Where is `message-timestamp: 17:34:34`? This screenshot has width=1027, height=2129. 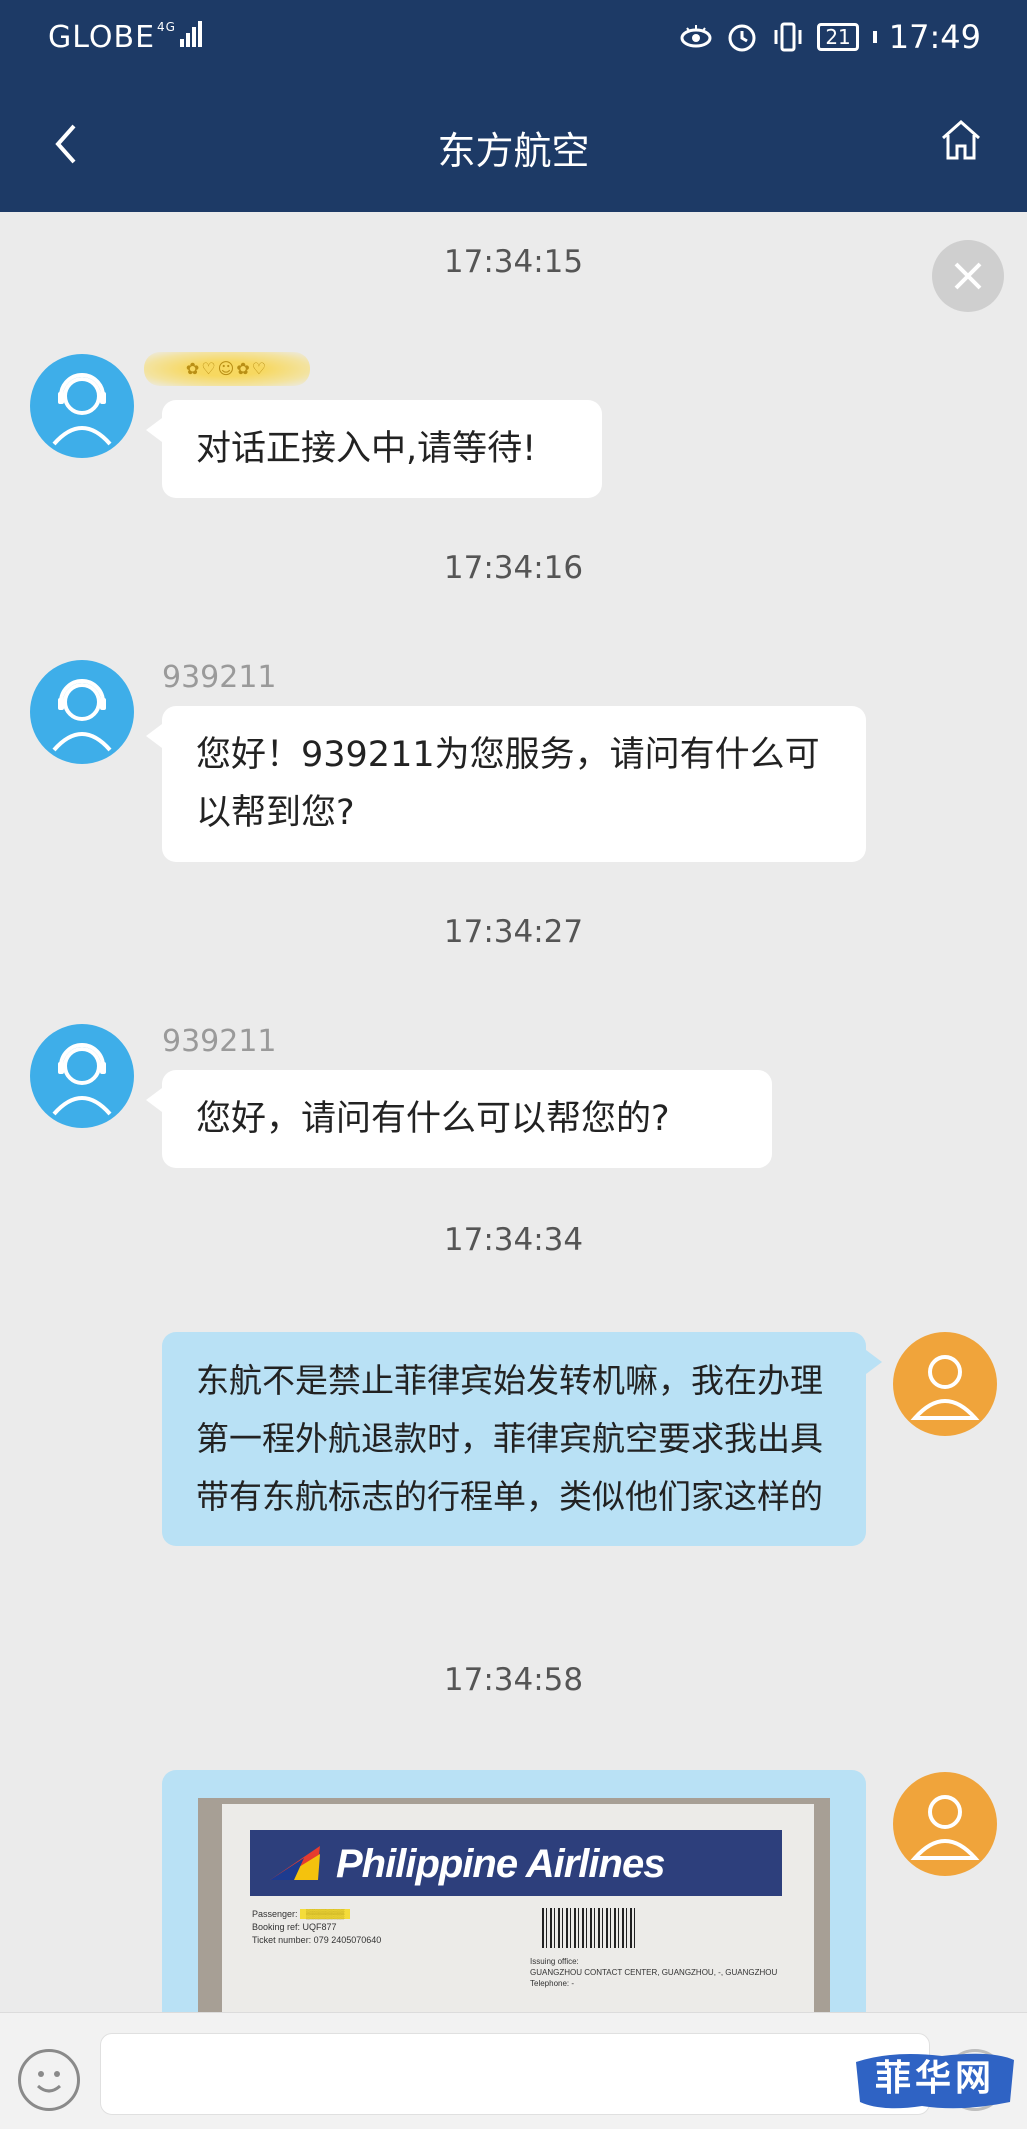 message-timestamp: 17:34:34 is located at coordinates (513, 1240).